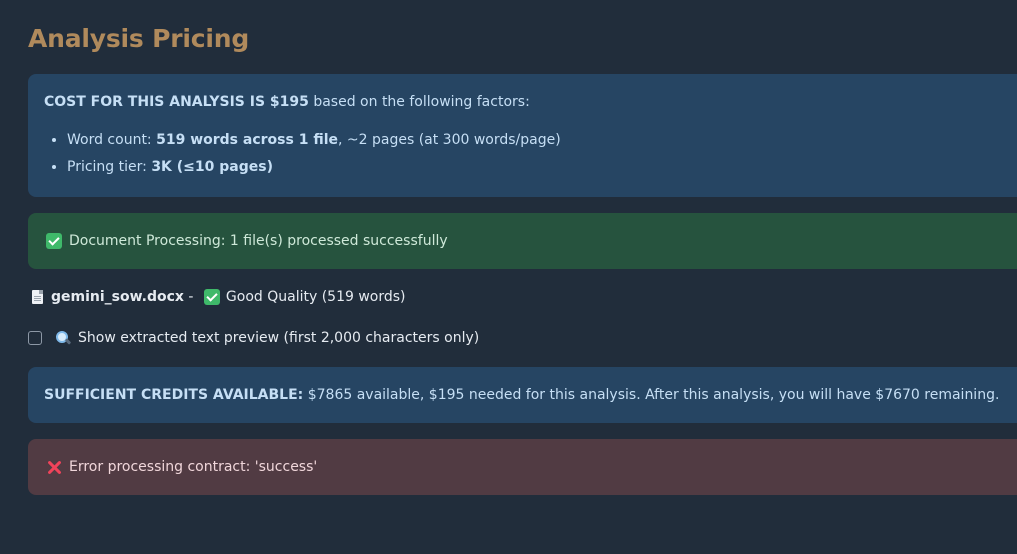  What do you see at coordinates (174, 395) in the screenshot?
I see `credits-bold: SUFFICIENT CREDITS AVAILABLE:` at bounding box center [174, 395].